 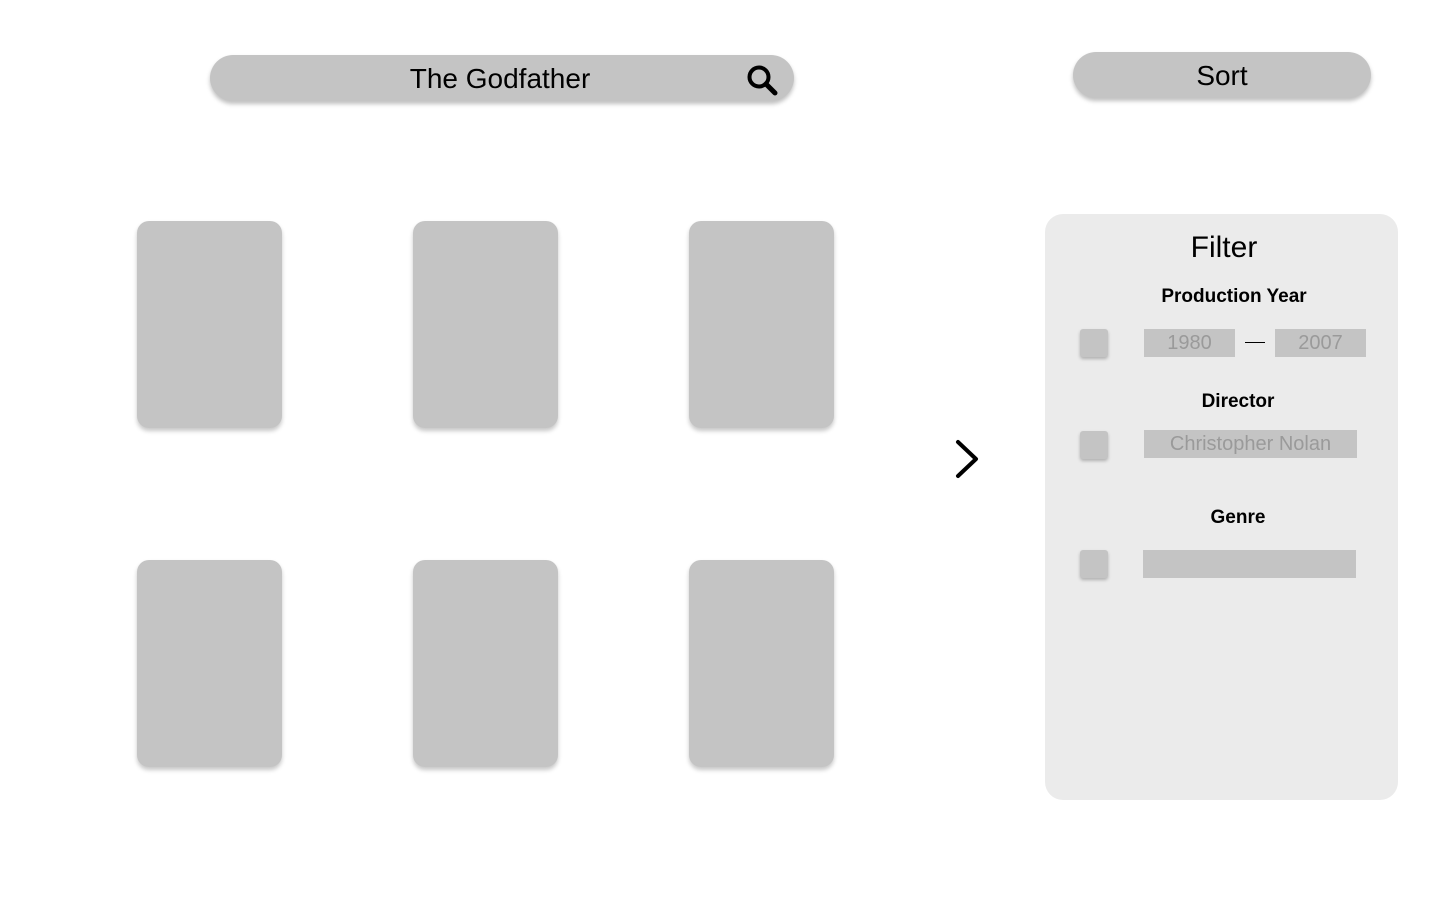 I want to click on year-from-input: 1980, so click(x=1189, y=343).